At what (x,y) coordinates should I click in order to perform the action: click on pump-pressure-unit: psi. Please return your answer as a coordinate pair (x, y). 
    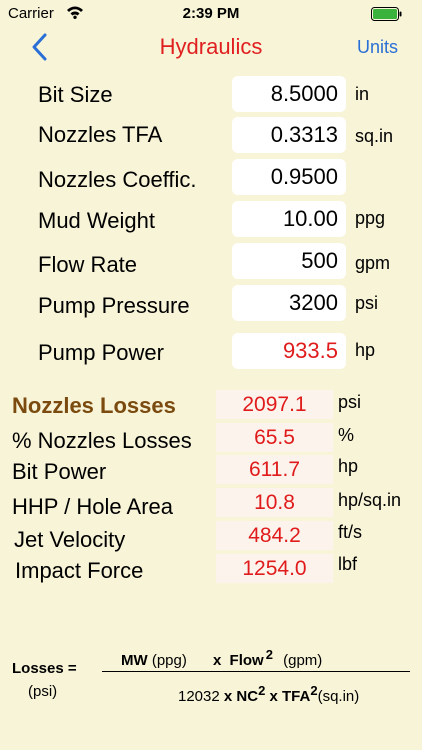
    Looking at the image, I should click on (367, 303).